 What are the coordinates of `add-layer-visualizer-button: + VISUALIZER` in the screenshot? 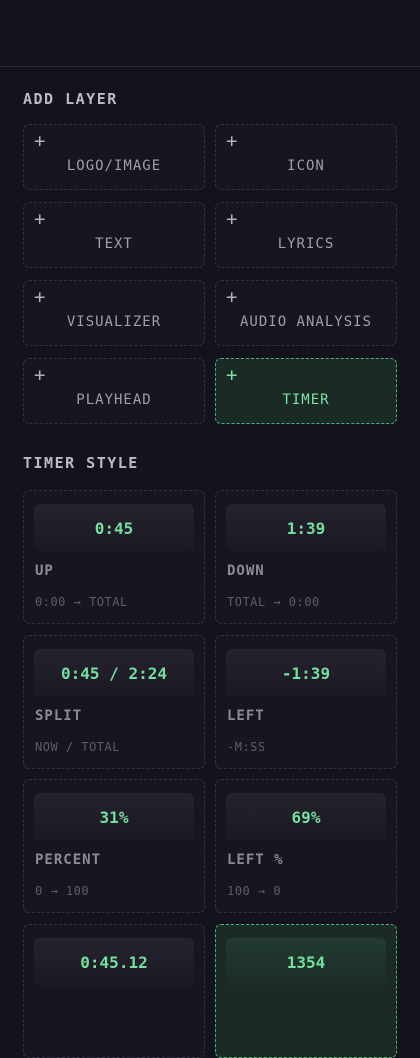 It's located at (114, 313).